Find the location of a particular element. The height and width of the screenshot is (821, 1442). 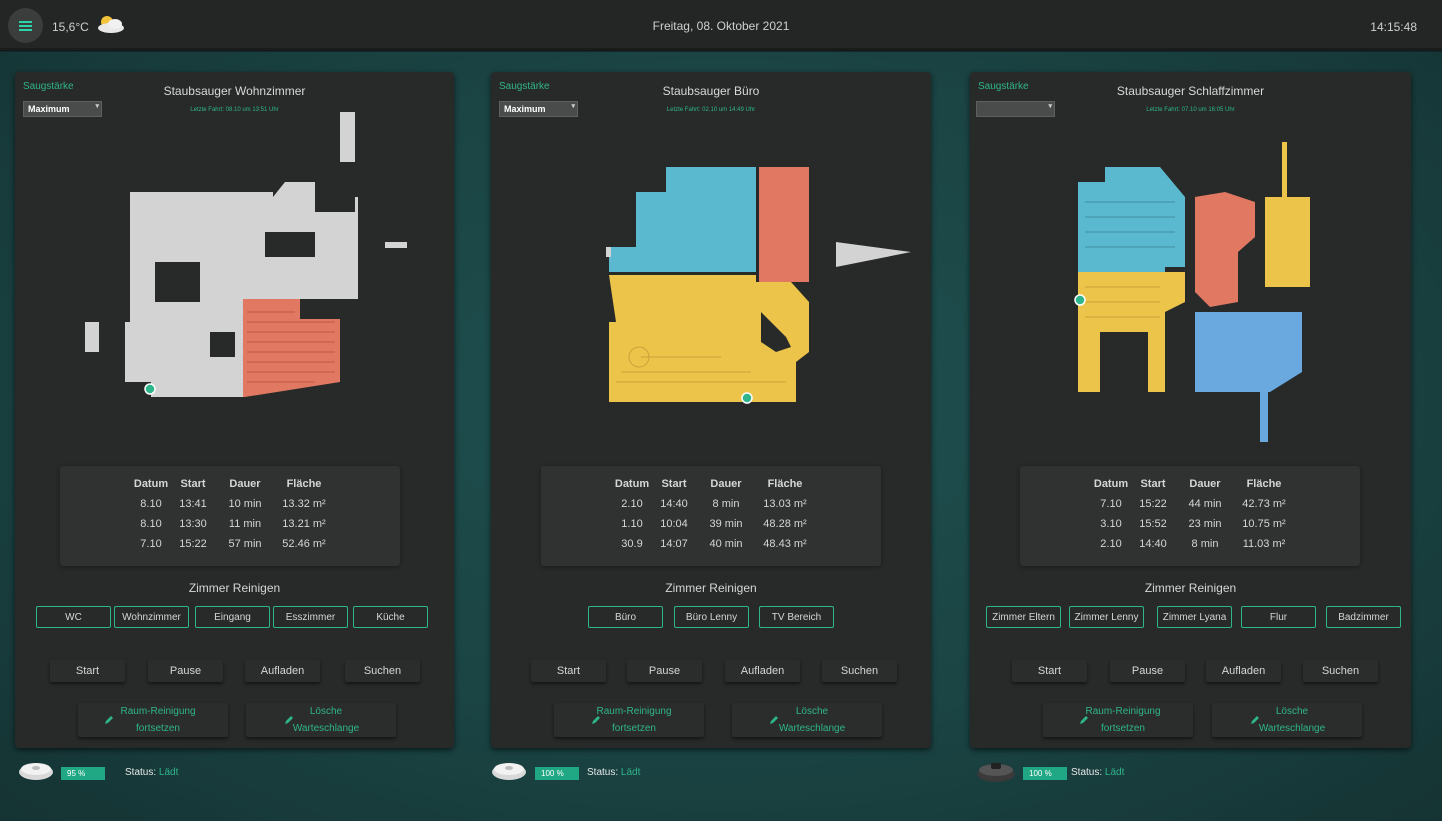

room-button-buero: Büro is located at coordinates (625, 617).